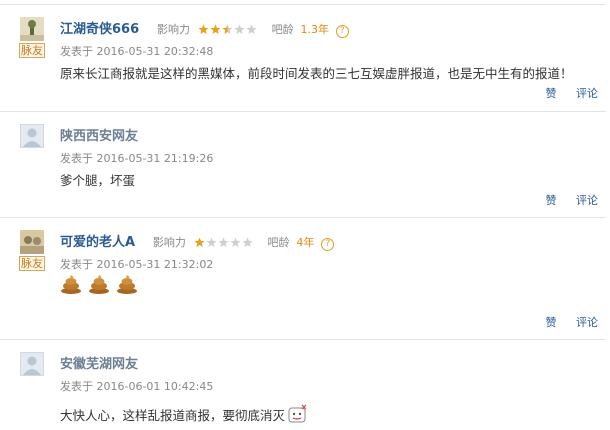  Describe the element at coordinates (298, 416) in the screenshot. I see `emoji-icon` at that location.